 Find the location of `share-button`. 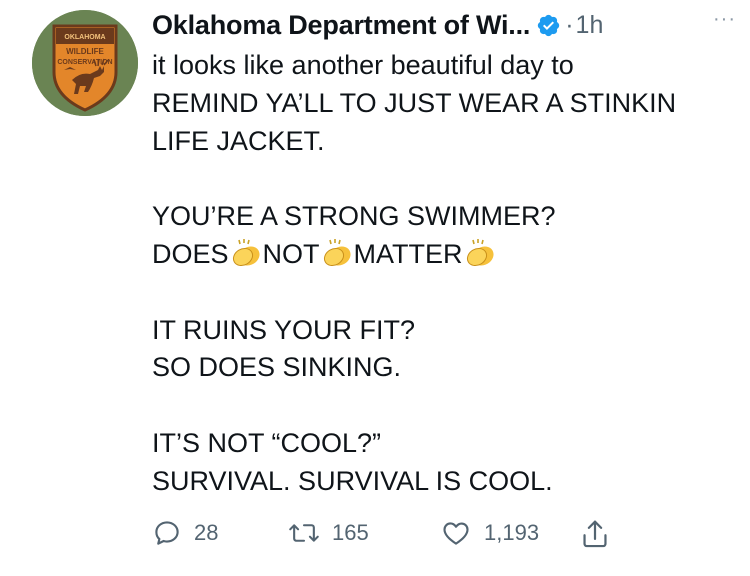

share-button is located at coordinates (595, 534).